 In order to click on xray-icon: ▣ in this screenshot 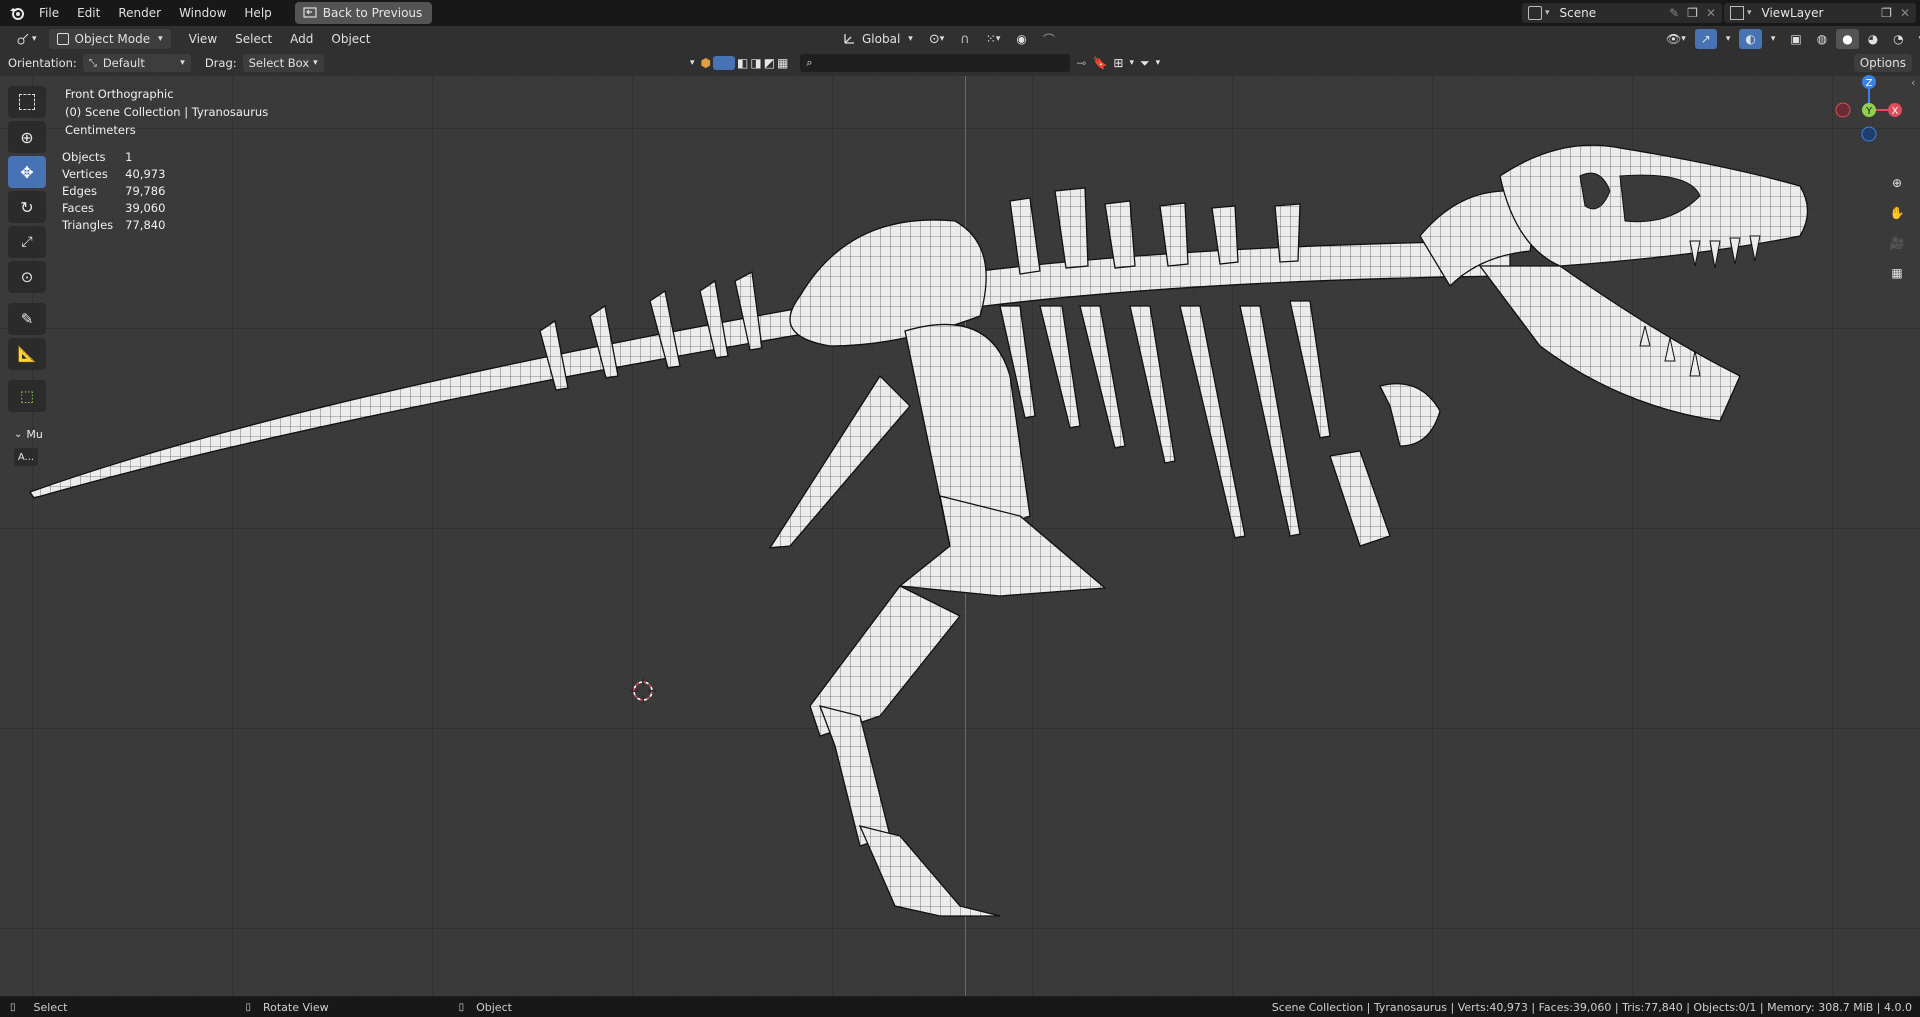, I will do `click(1796, 39)`.